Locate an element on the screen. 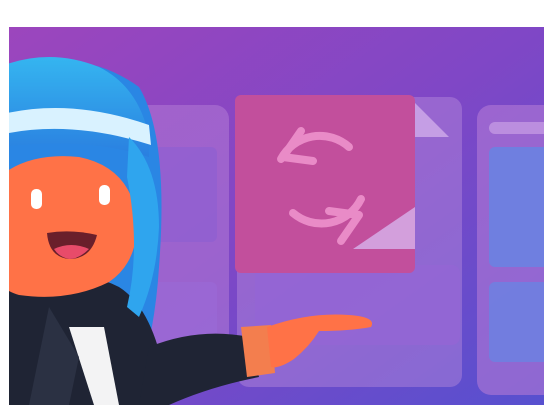  right-eye is located at coordinates (104, 195).